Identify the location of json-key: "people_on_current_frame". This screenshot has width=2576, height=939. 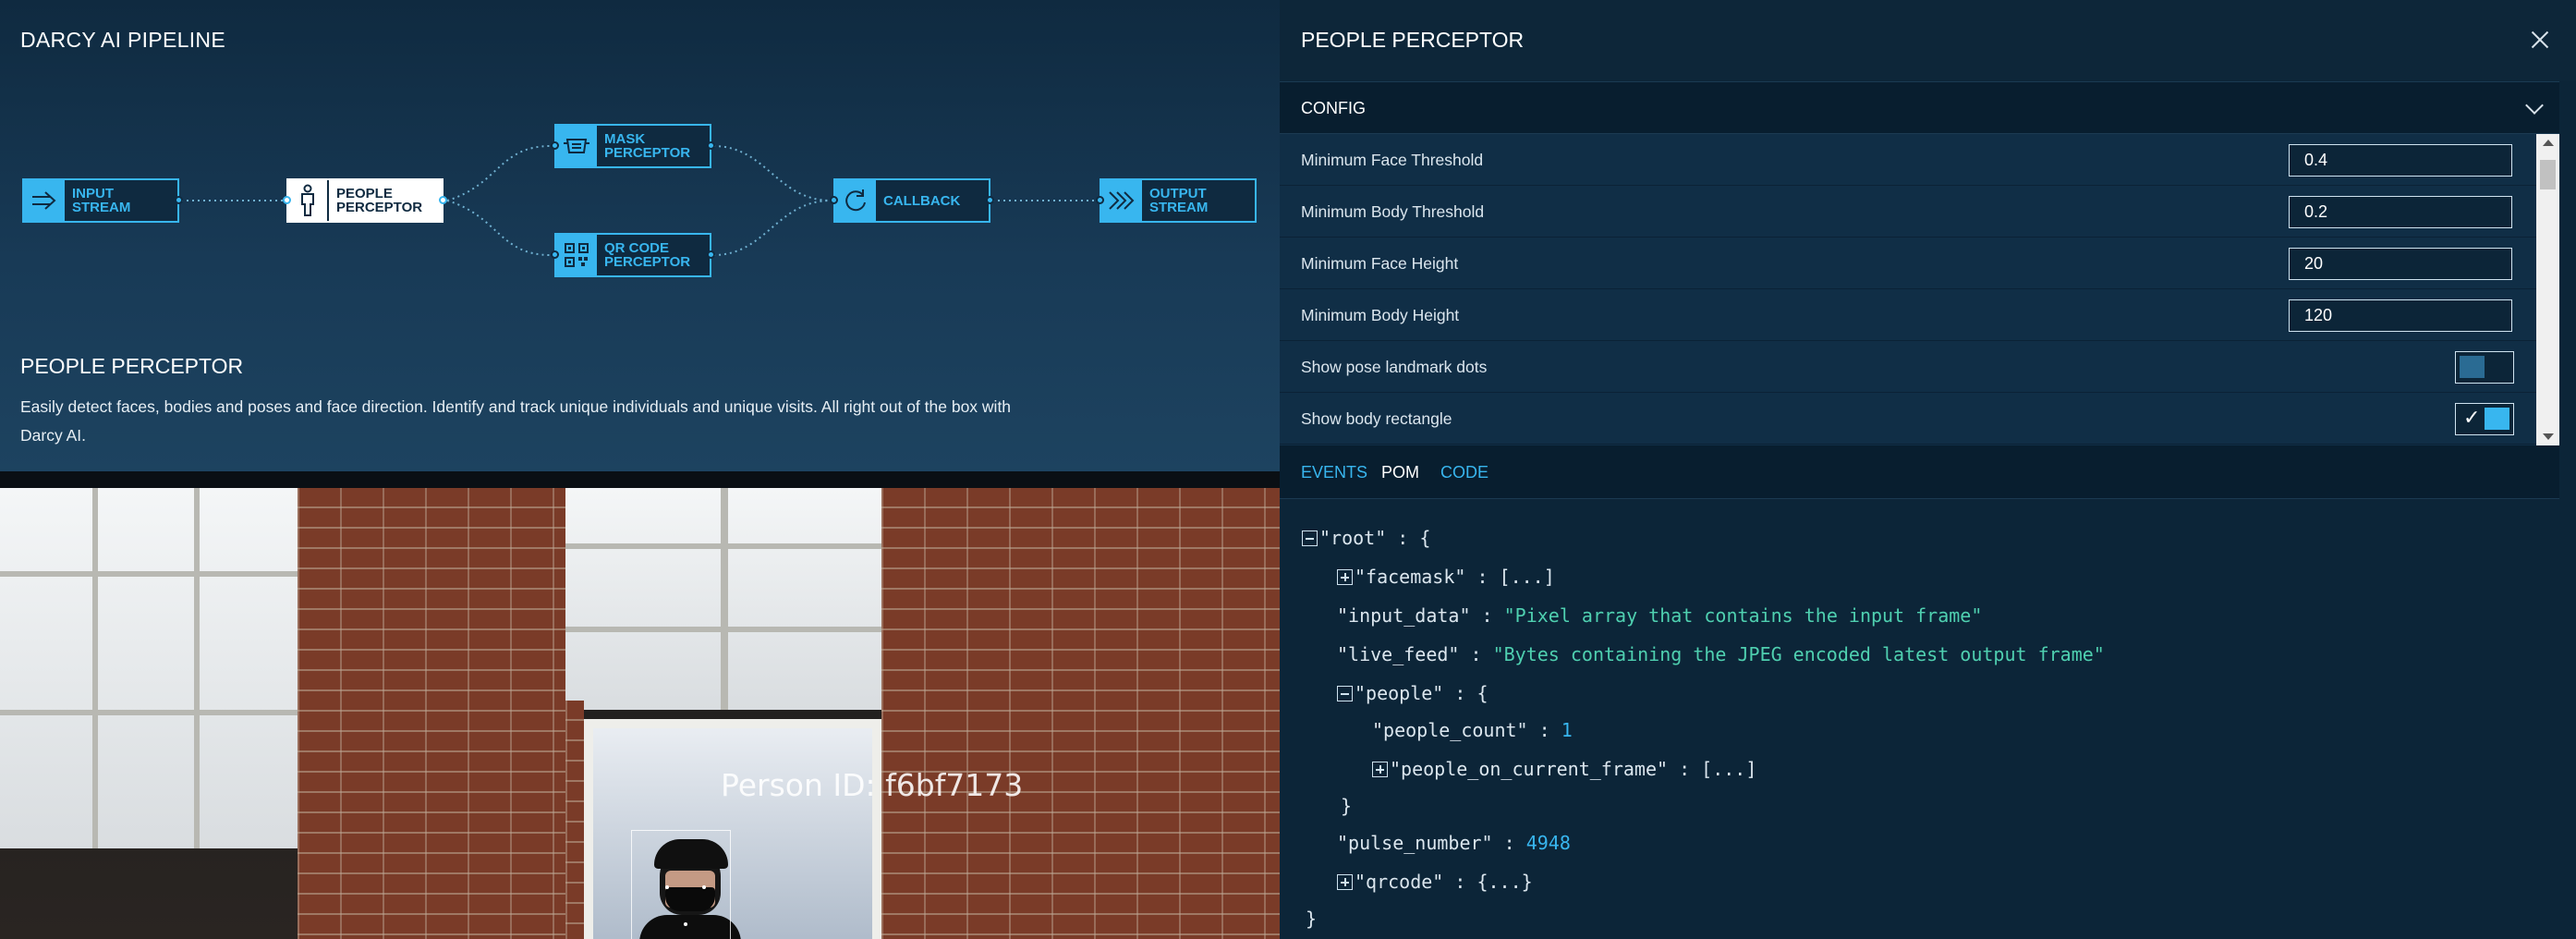
(1529, 769).